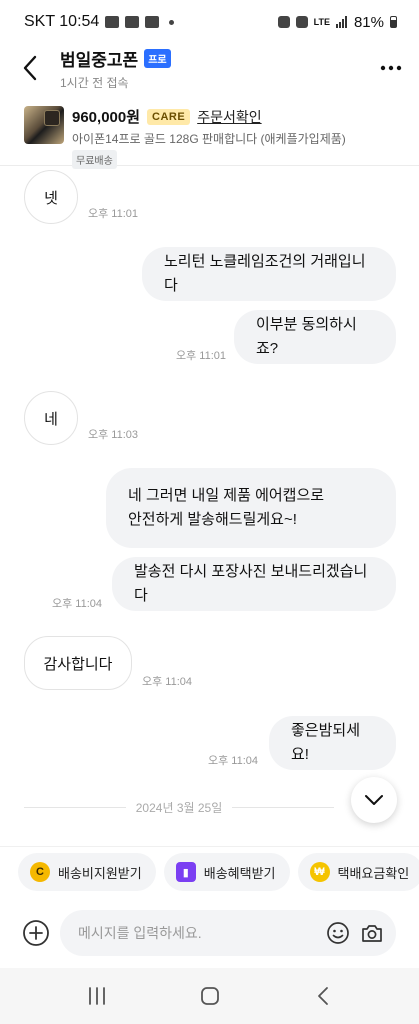 Image resolution: width=419 pixels, height=1024 pixels. I want to click on carrier-time: SKT 10:54, so click(62, 21).